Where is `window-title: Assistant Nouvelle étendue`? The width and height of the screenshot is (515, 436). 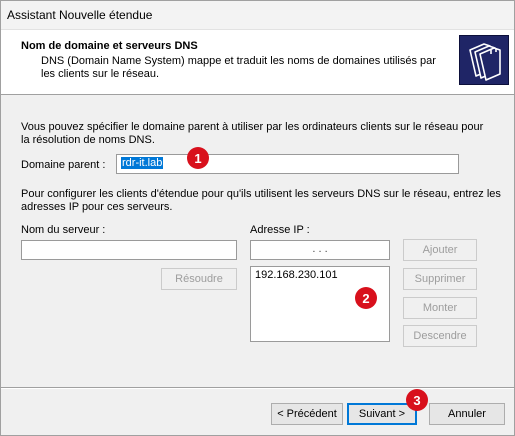
window-title: Assistant Nouvelle étendue is located at coordinates (257, 15).